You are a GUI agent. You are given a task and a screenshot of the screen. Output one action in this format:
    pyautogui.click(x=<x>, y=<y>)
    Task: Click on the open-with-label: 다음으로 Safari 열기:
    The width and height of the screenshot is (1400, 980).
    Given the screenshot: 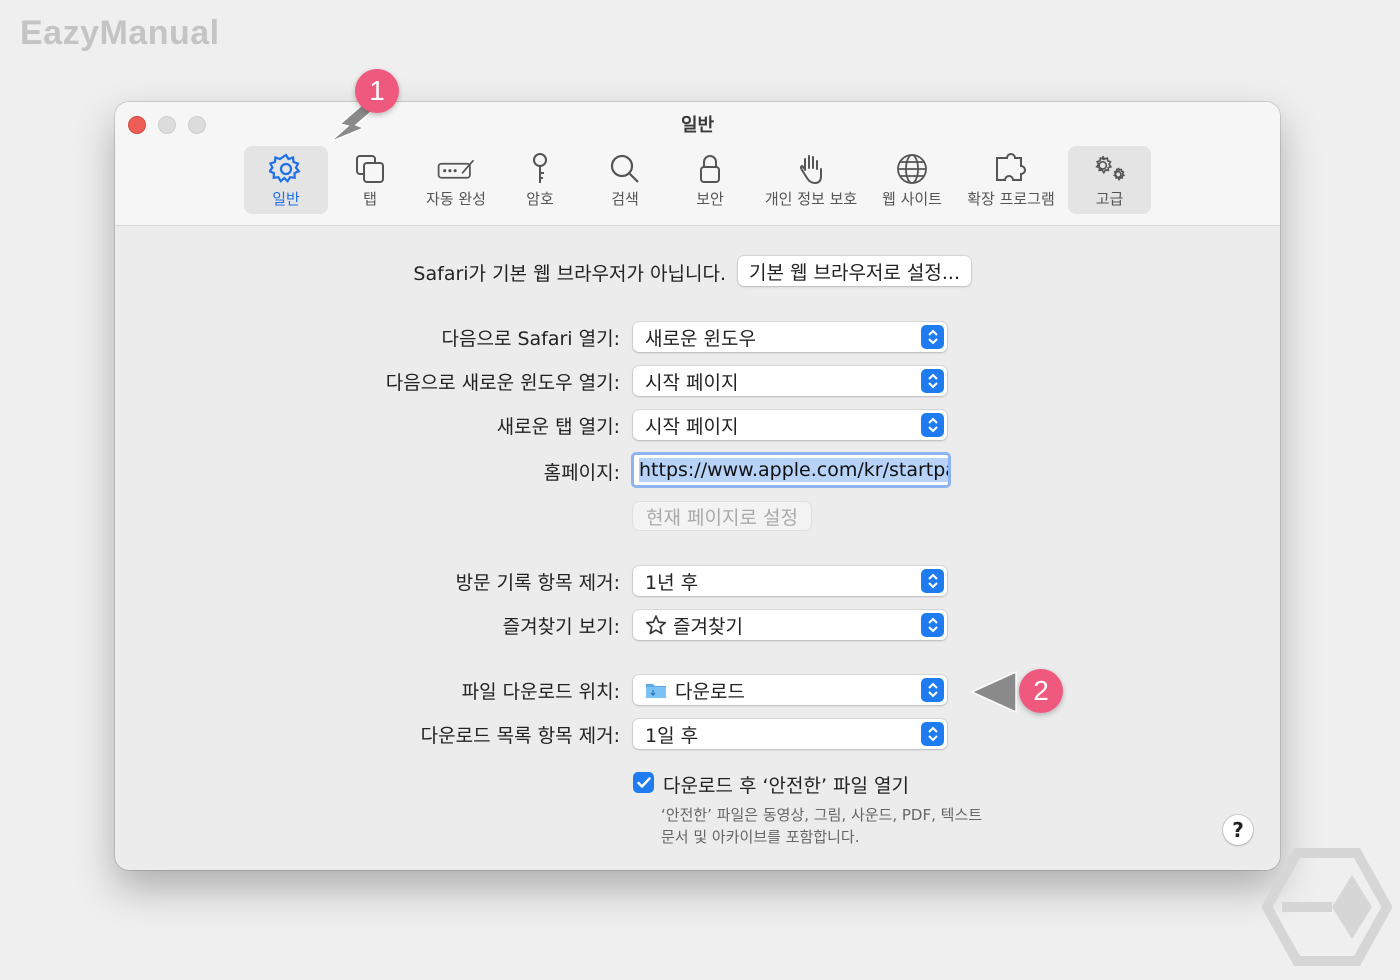 What is the action you would take?
    pyautogui.click(x=531, y=339)
    